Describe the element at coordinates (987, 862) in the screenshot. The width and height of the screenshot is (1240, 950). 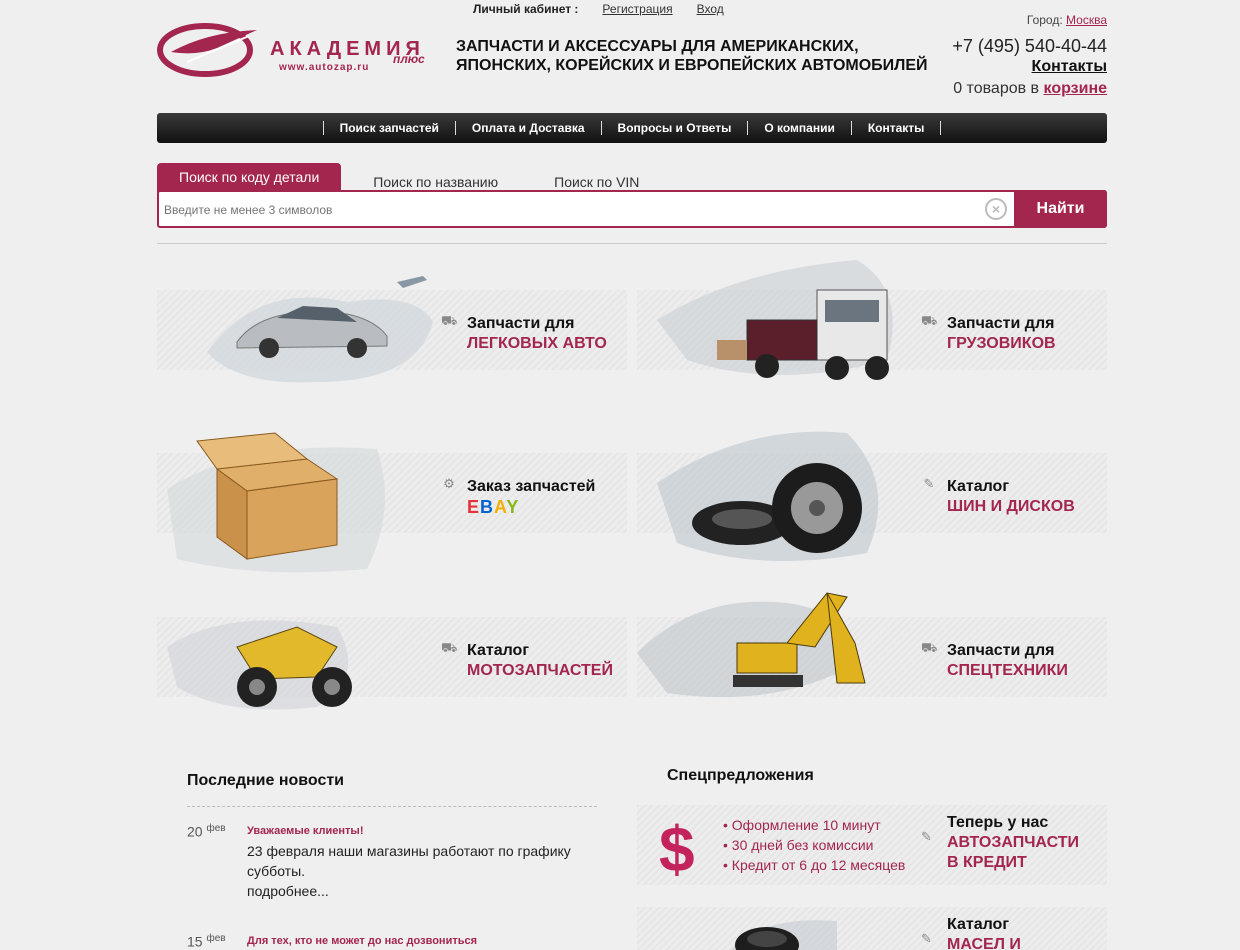
I see `special-subtitle-2: В КРЕДИТ` at that location.